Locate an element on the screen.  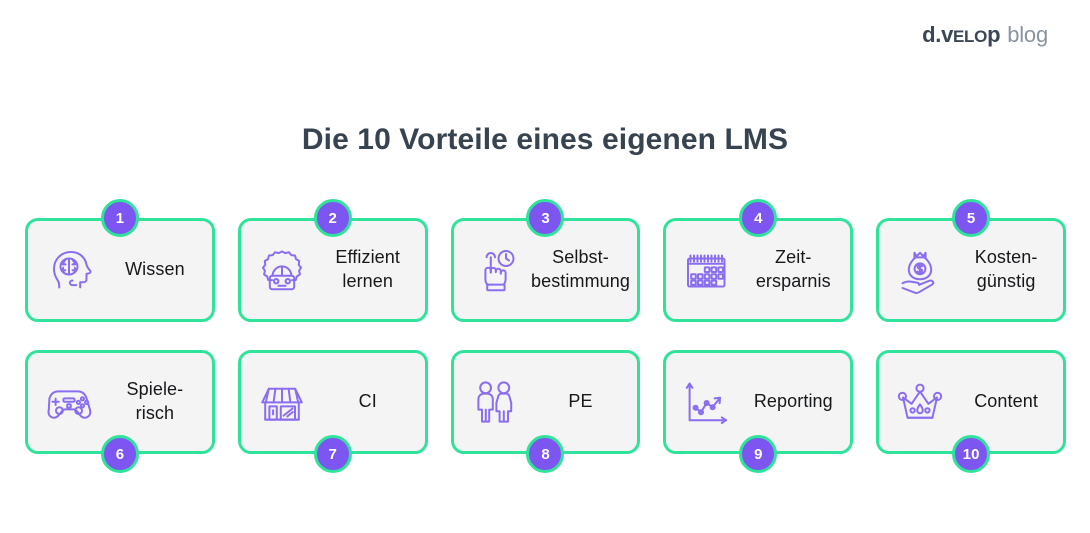
page-title: Die 10 Vorteile eines eigenen LMS is located at coordinates (545, 140).